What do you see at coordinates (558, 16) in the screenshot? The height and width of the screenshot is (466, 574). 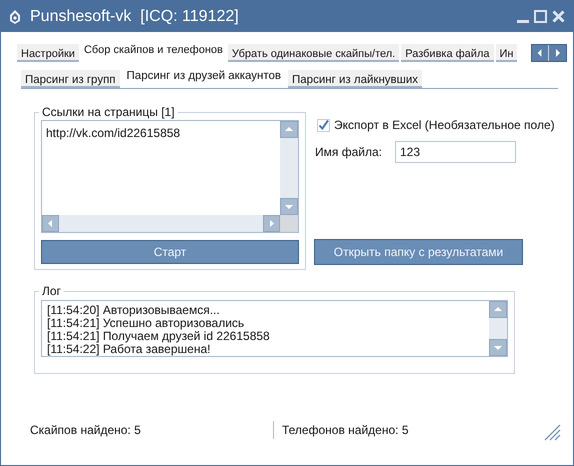 I see `close-icon` at bounding box center [558, 16].